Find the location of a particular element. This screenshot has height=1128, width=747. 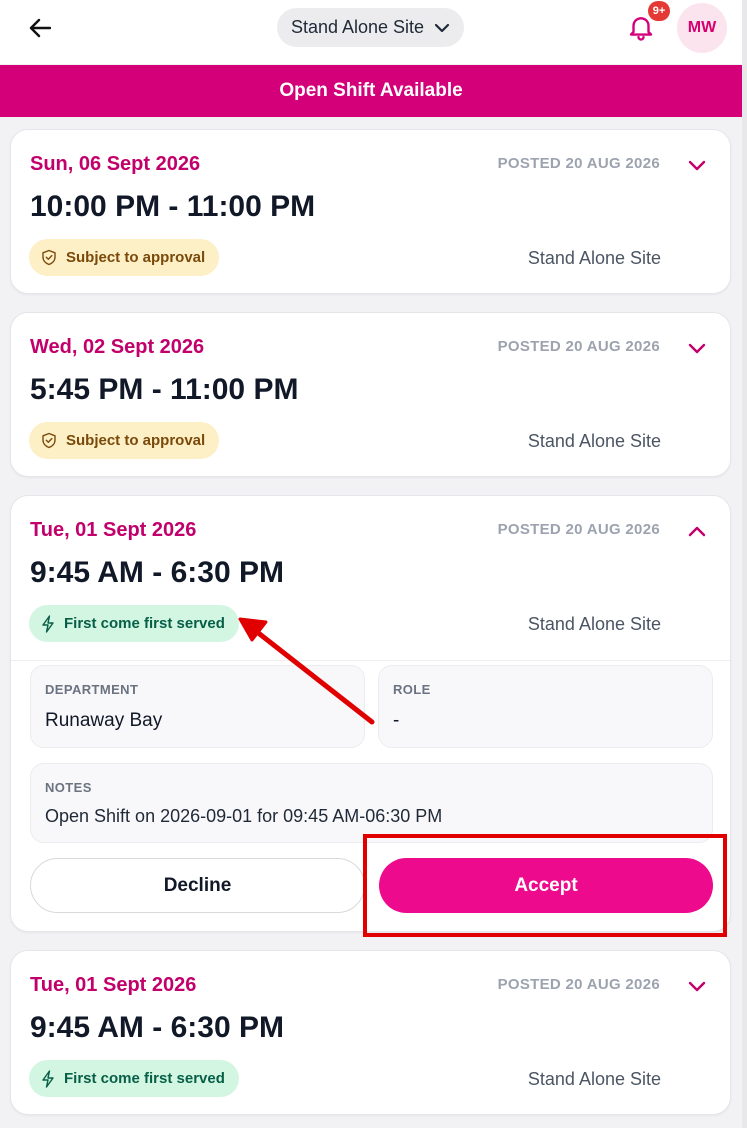

role-value: - is located at coordinates (396, 720).